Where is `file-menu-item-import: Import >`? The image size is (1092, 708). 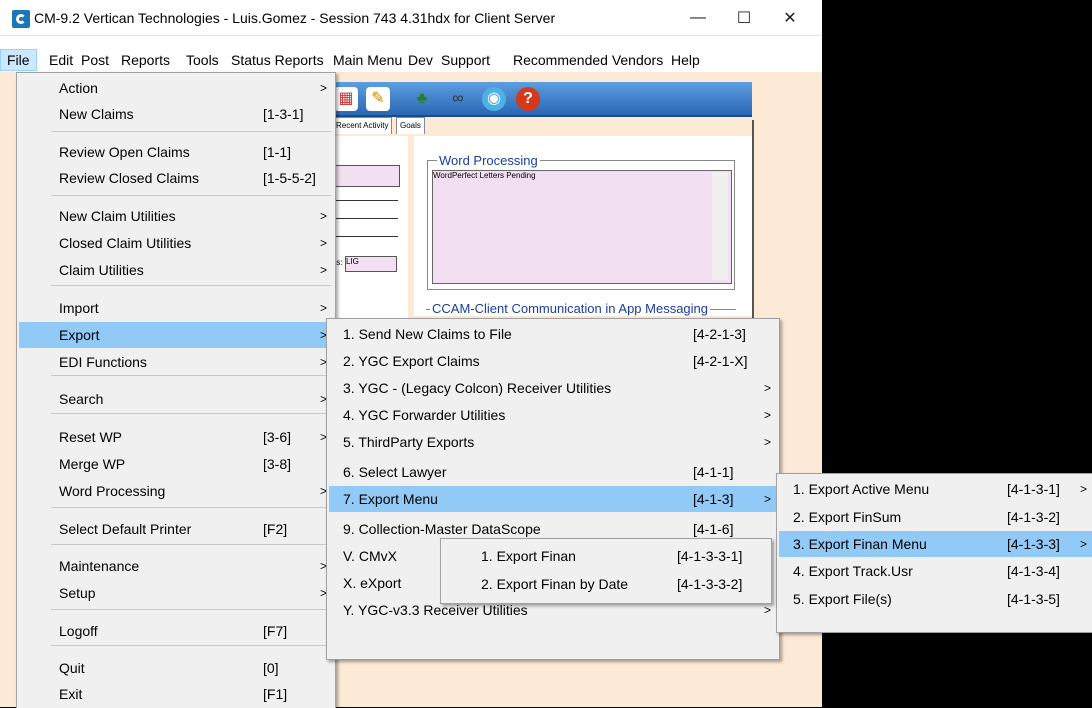
file-menu-item-import: Import > is located at coordinates (176, 308).